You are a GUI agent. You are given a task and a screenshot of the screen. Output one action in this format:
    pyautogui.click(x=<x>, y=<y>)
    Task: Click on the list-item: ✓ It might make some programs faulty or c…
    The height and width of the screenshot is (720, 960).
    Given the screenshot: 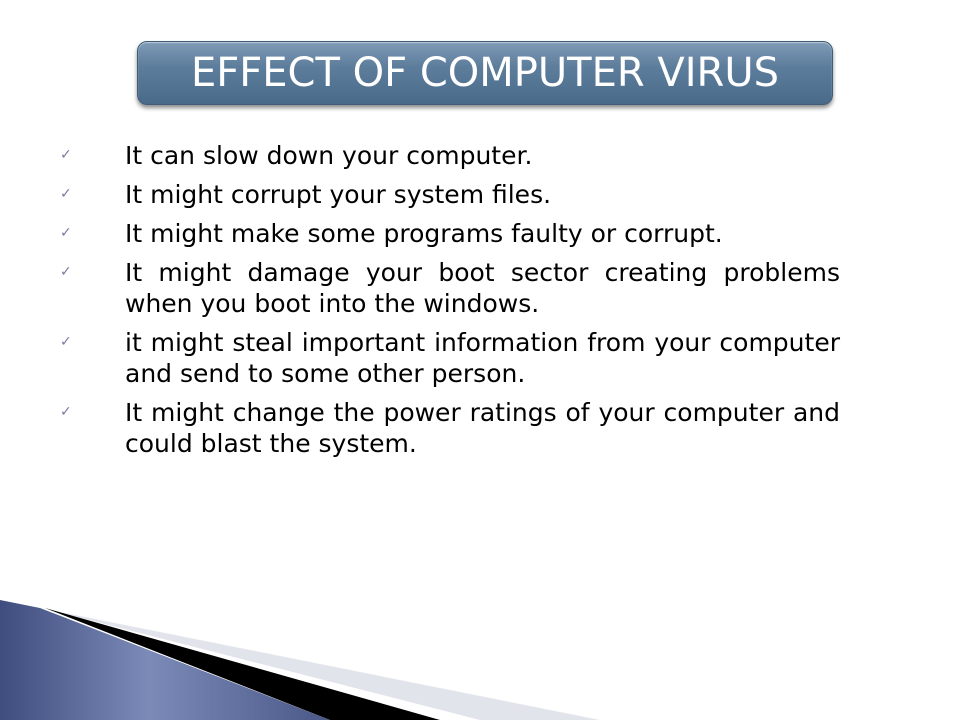 What is the action you would take?
    pyautogui.click(x=450, y=233)
    